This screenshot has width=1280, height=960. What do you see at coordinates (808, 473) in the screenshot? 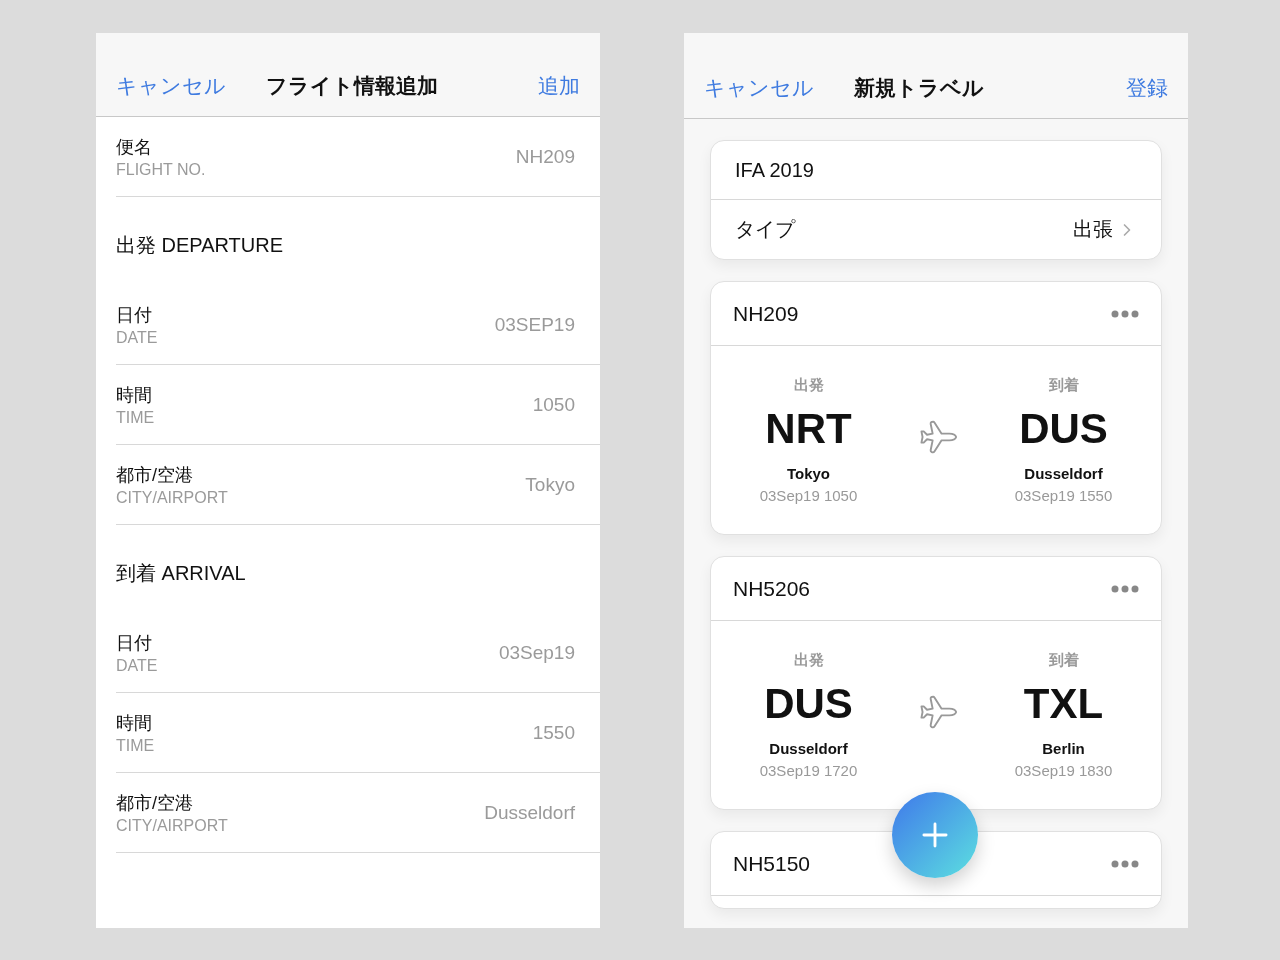
I see `city-name: Tokyo` at bounding box center [808, 473].